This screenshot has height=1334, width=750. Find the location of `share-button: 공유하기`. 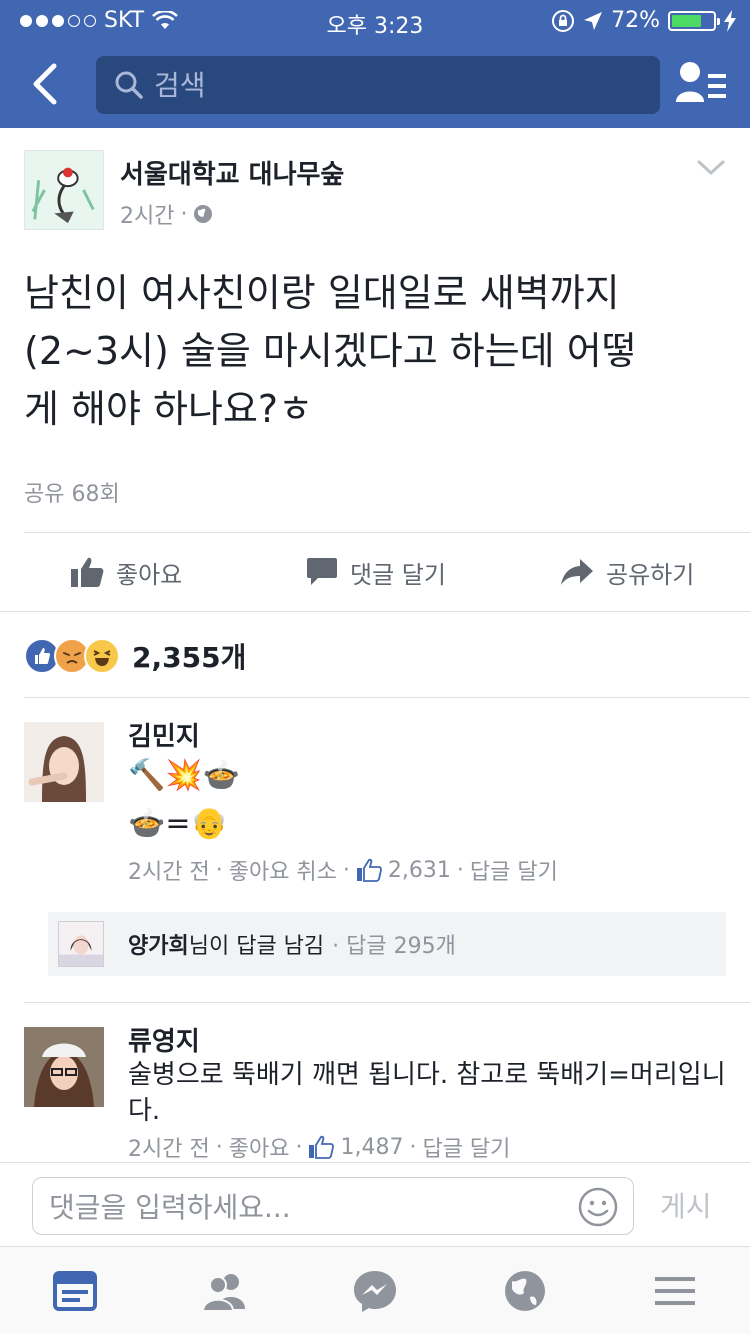

share-button: 공유하기 is located at coordinates (627, 572).